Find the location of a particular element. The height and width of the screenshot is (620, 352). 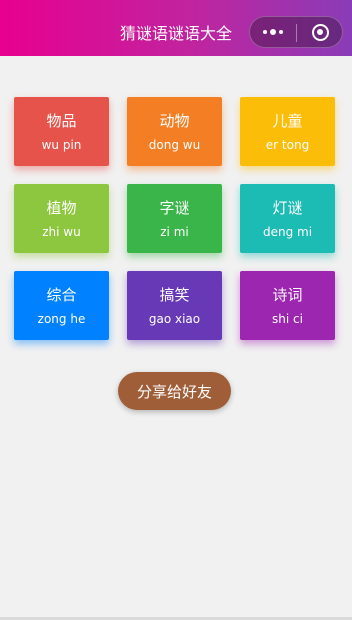

category-title: 灯谜 is located at coordinates (287, 207).